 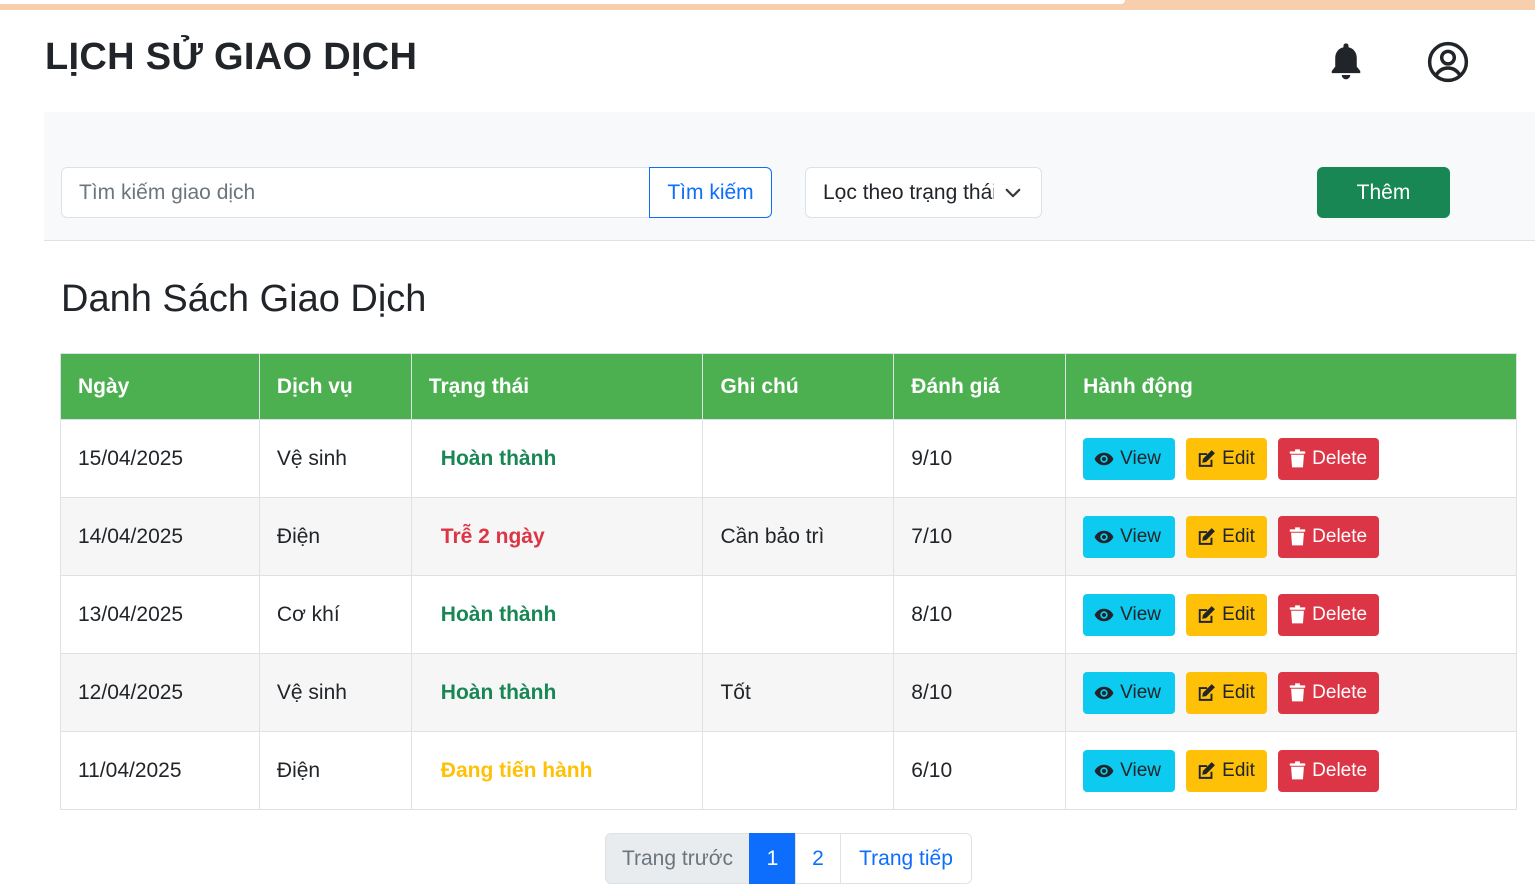 What do you see at coordinates (160, 536) in the screenshot?
I see `cell-date: 14/04/2025` at bounding box center [160, 536].